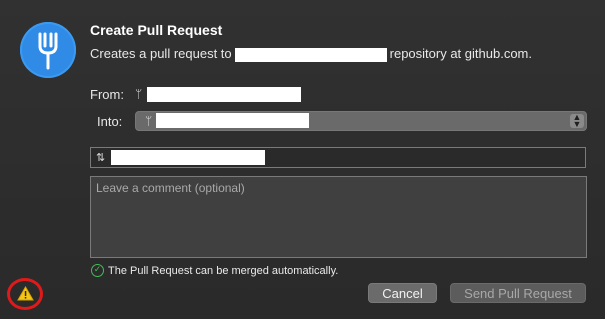 The image size is (605, 319). What do you see at coordinates (338, 157) in the screenshot?
I see `pull-request-title-input: ⇅` at bounding box center [338, 157].